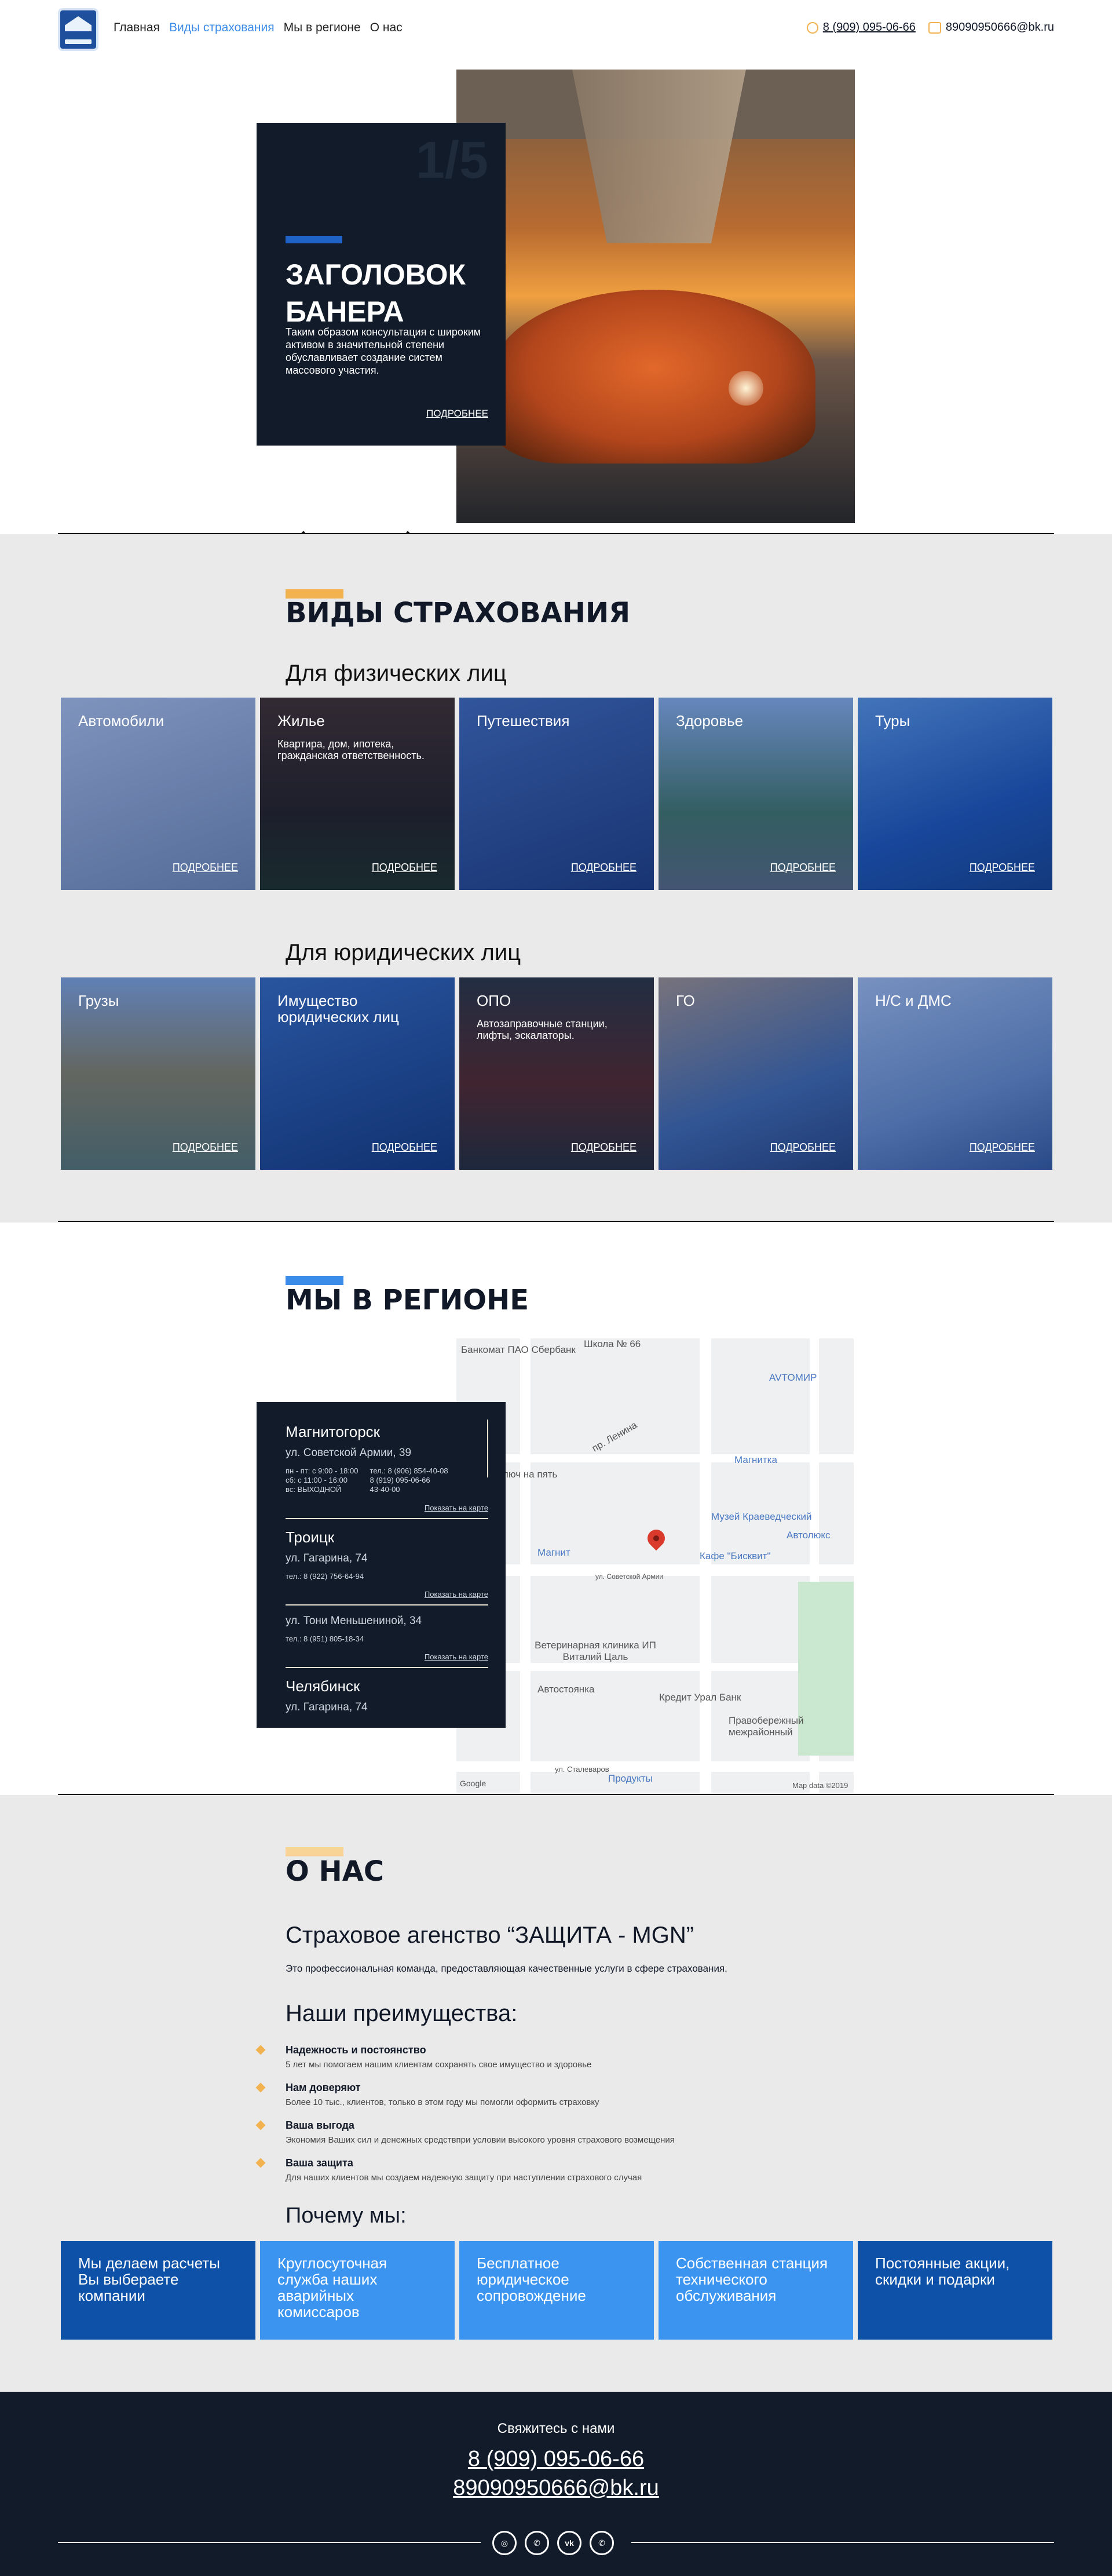  I want to click on nav-about: О нас, so click(387, 28).